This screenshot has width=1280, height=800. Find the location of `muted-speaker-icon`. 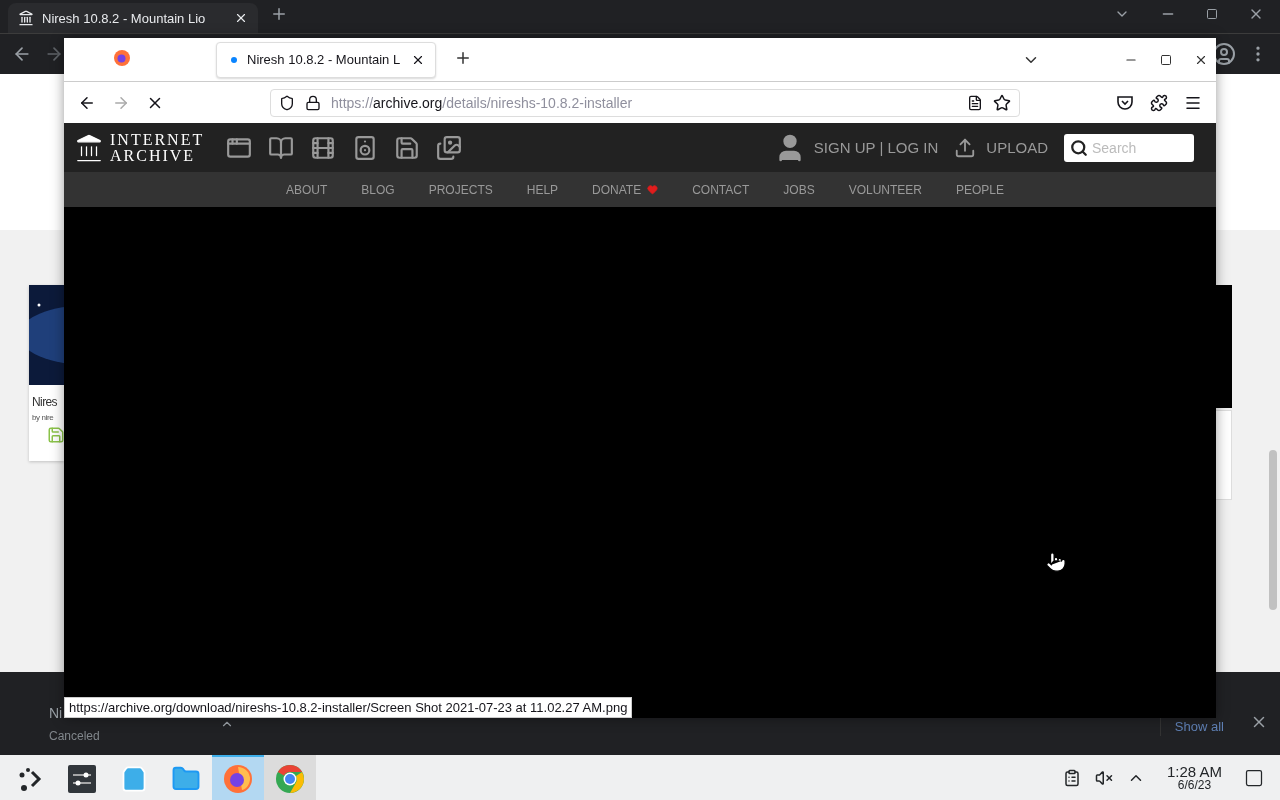

muted-speaker-icon is located at coordinates (1103, 777).